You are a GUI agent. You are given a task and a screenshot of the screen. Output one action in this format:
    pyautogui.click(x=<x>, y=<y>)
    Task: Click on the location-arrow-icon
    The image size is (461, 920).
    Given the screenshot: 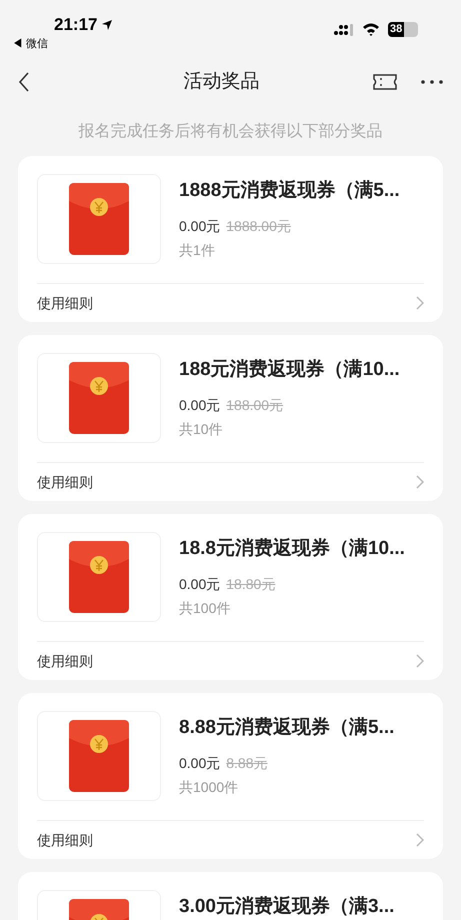 What is the action you would take?
    pyautogui.click(x=107, y=24)
    